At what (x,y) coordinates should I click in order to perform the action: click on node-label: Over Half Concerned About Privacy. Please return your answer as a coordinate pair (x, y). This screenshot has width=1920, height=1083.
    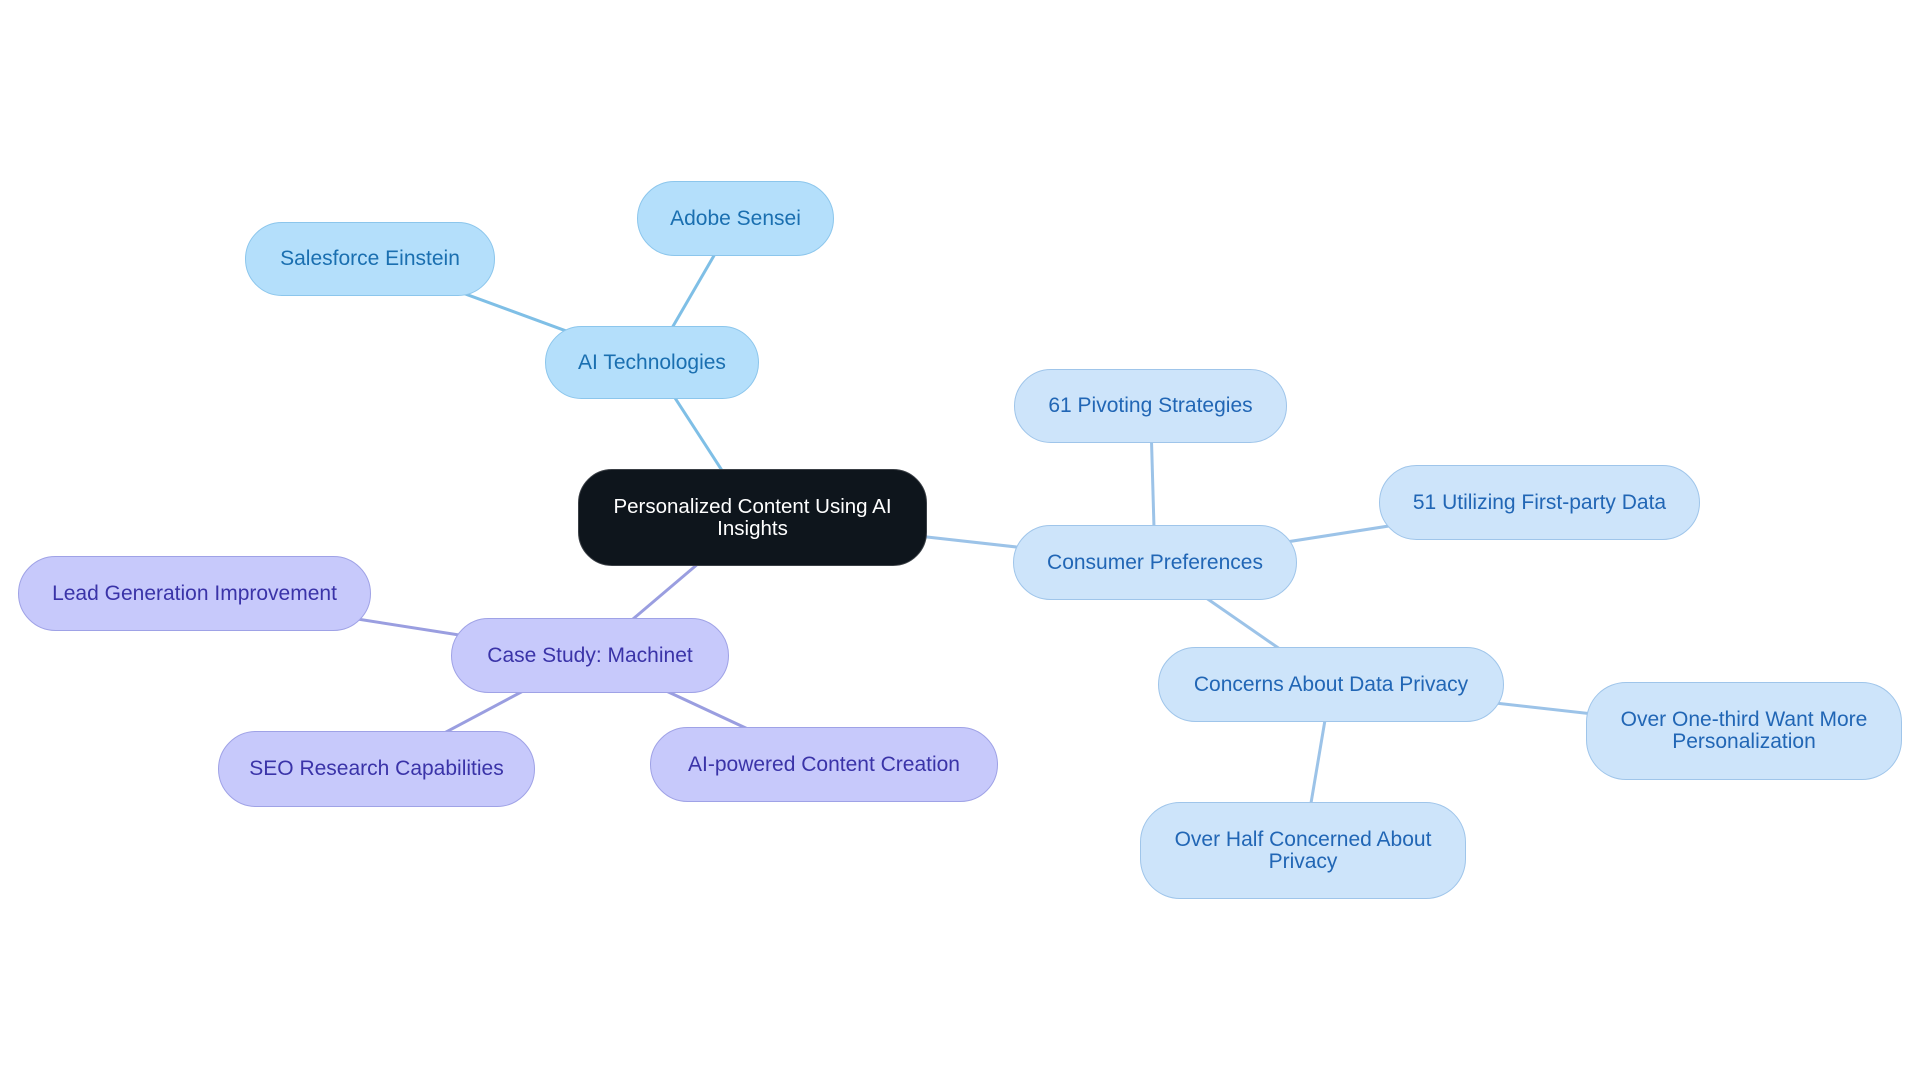
    Looking at the image, I should click on (1303, 850).